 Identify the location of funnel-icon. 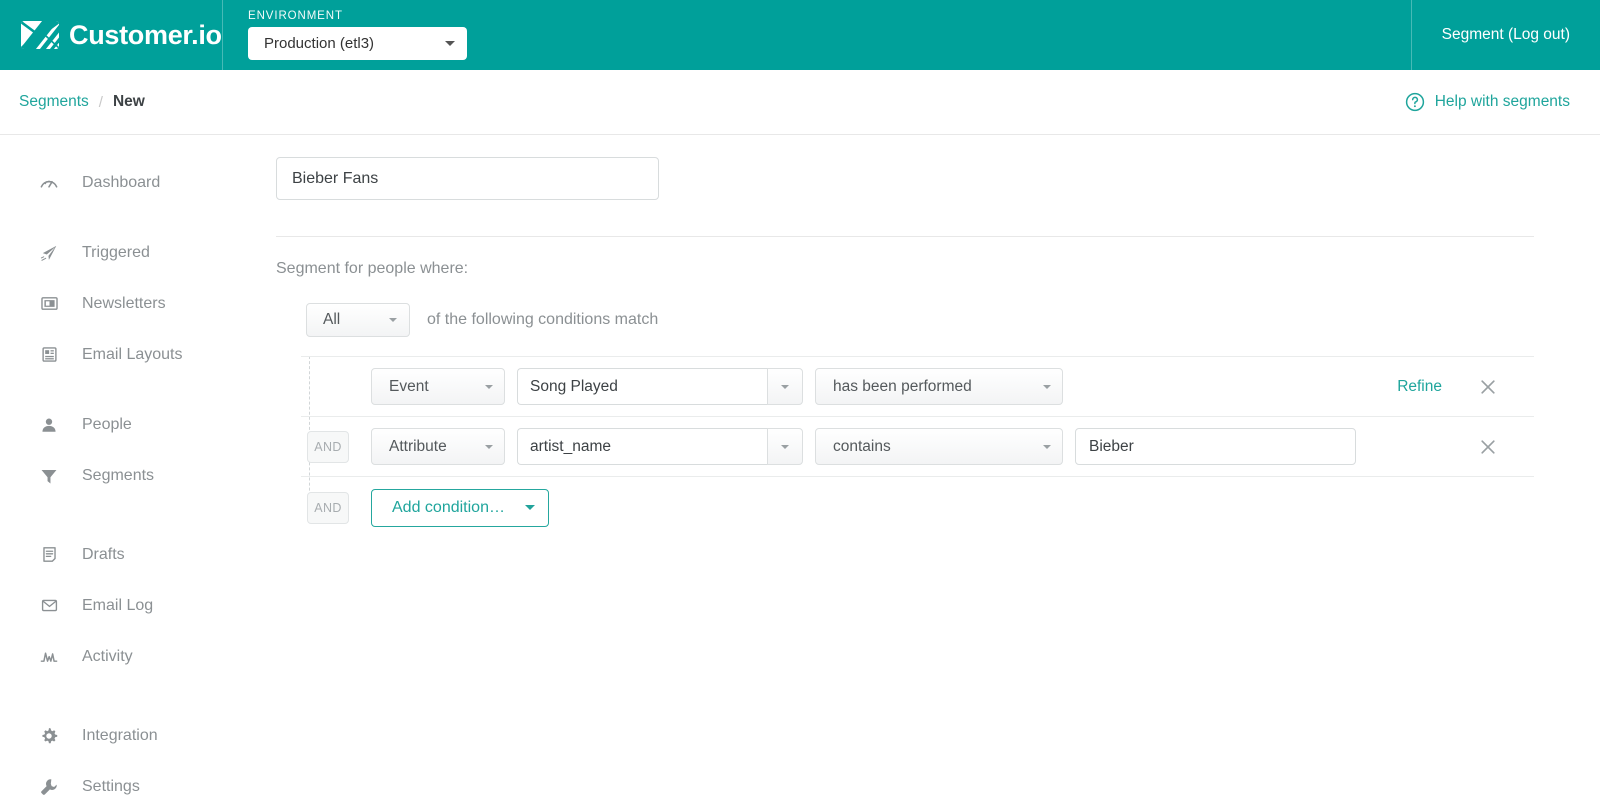
(49, 476).